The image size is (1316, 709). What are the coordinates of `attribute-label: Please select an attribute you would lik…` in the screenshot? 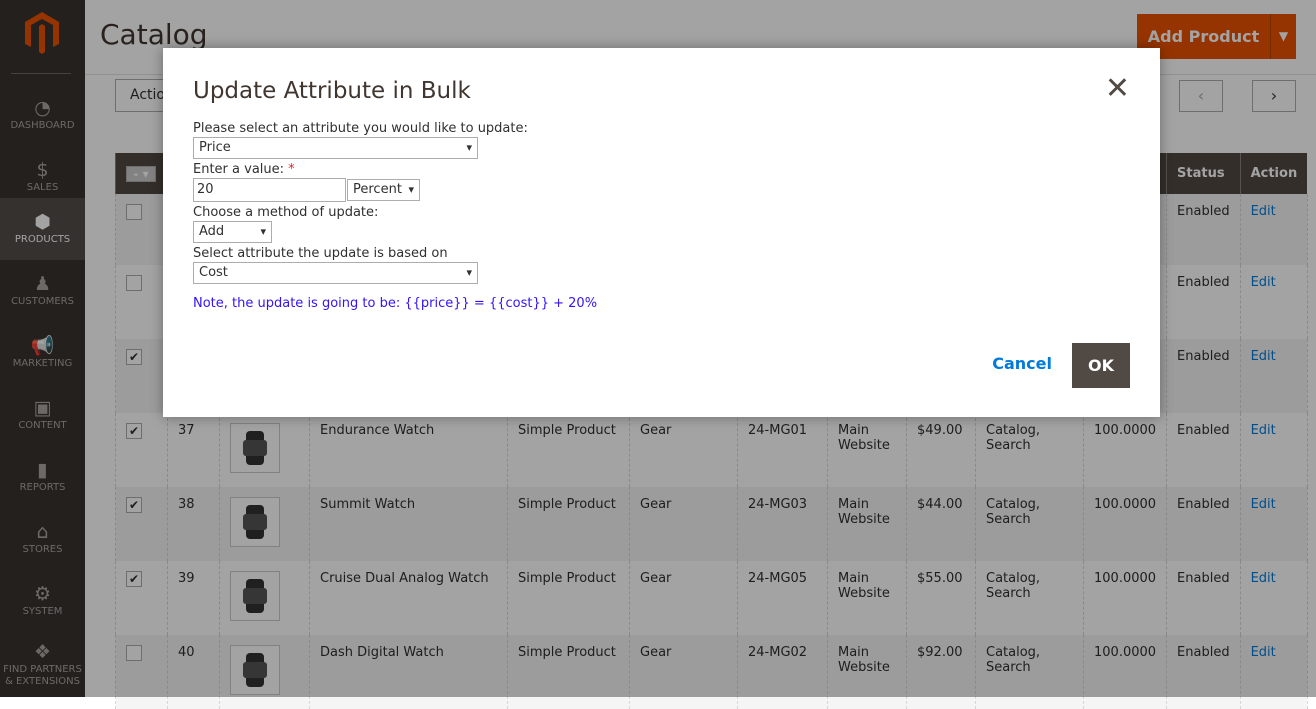 It's located at (360, 128).